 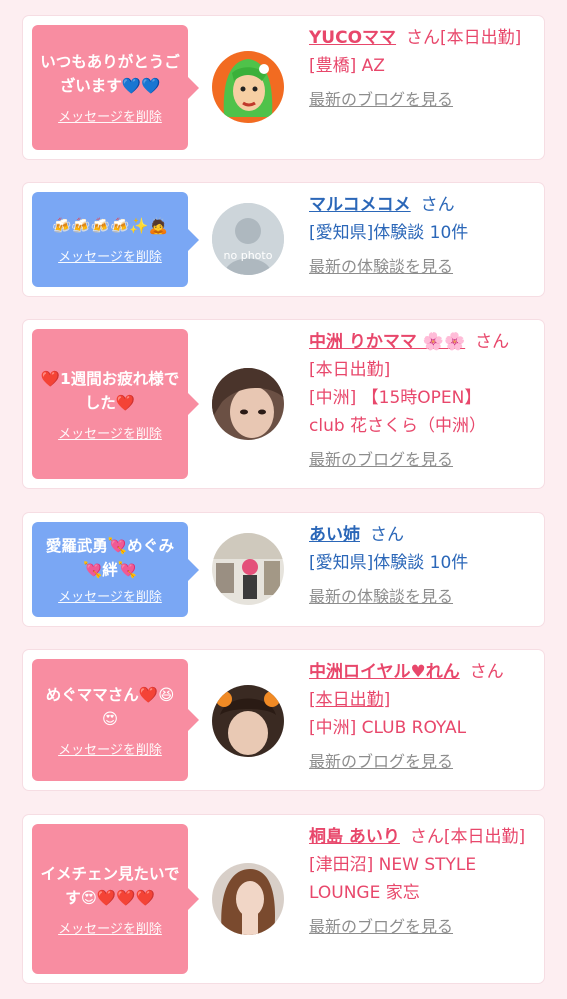 What do you see at coordinates (352, 38) in the screenshot?
I see `sender-name: YUCOママ` at bounding box center [352, 38].